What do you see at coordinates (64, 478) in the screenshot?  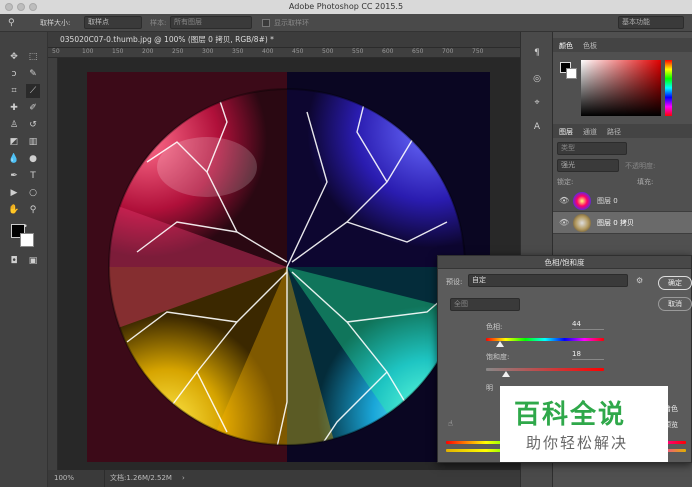 I see `zoom-level: 100%` at bounding box center [64, 478].